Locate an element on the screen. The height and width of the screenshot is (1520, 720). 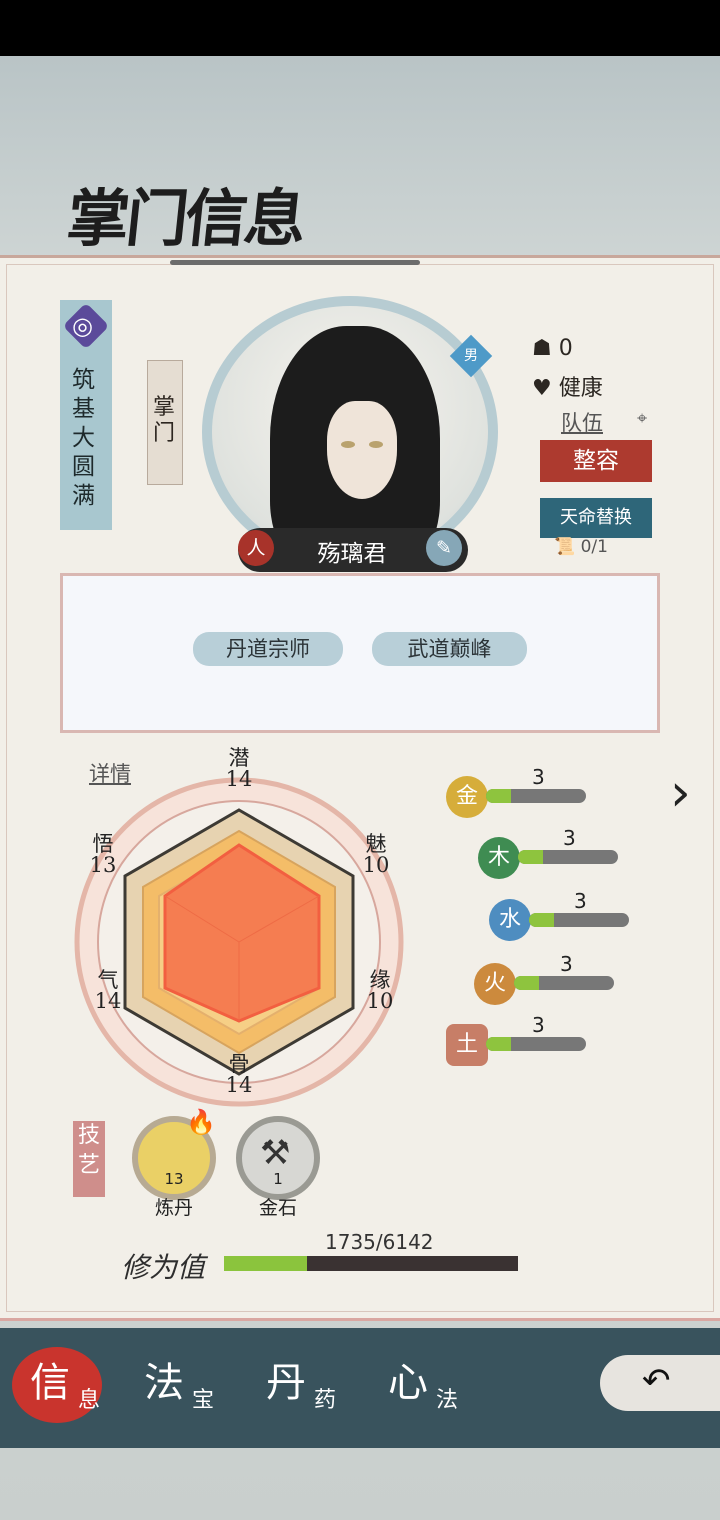
status-count: 0 is located at coordinates (565, 348).